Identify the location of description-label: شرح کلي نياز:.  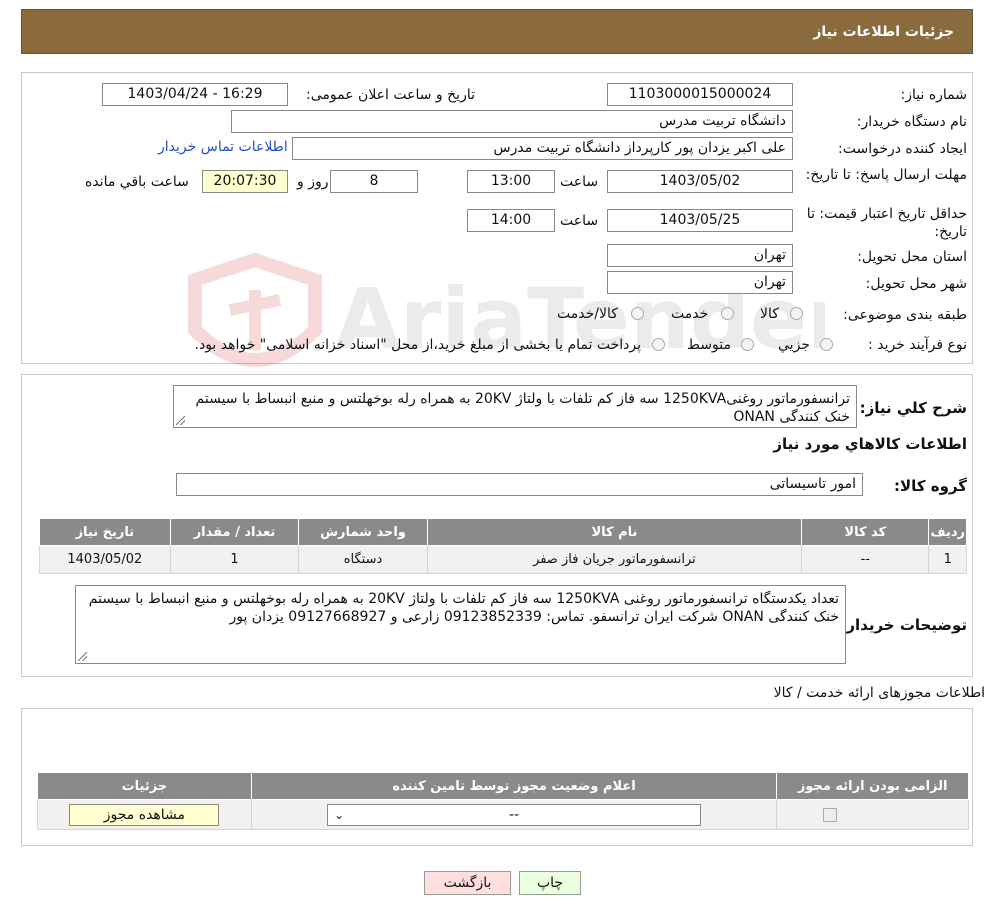
(913, 408).